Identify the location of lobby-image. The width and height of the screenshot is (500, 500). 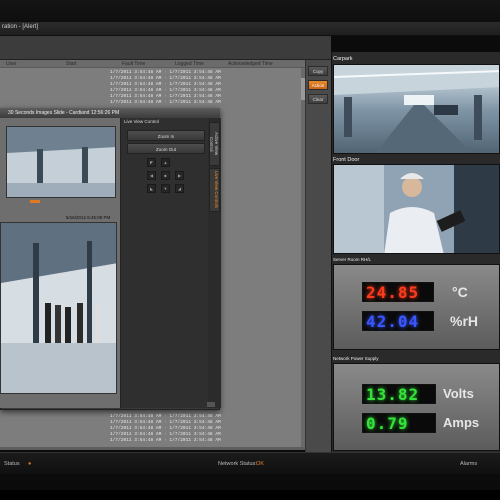
(58, 308).